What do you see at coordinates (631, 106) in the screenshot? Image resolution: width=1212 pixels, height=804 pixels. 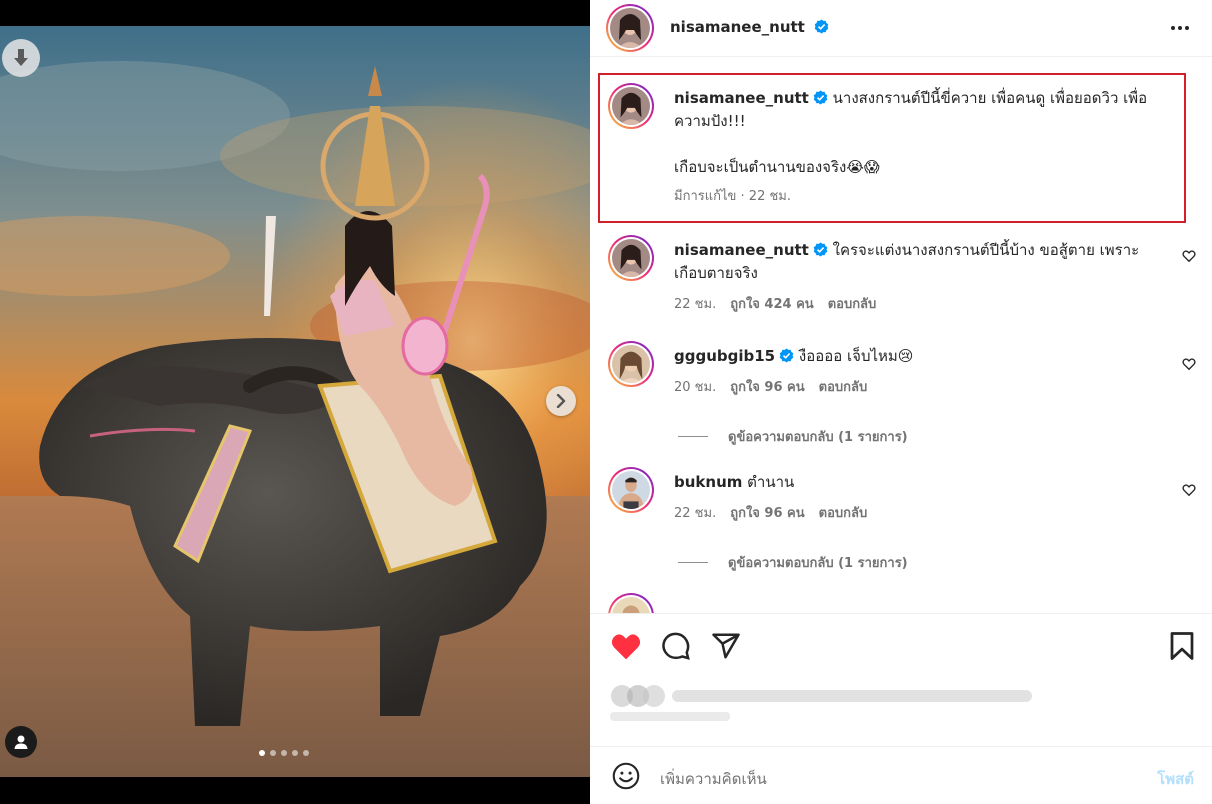 I see `caption-avatar` at bounding box center [631, 106].